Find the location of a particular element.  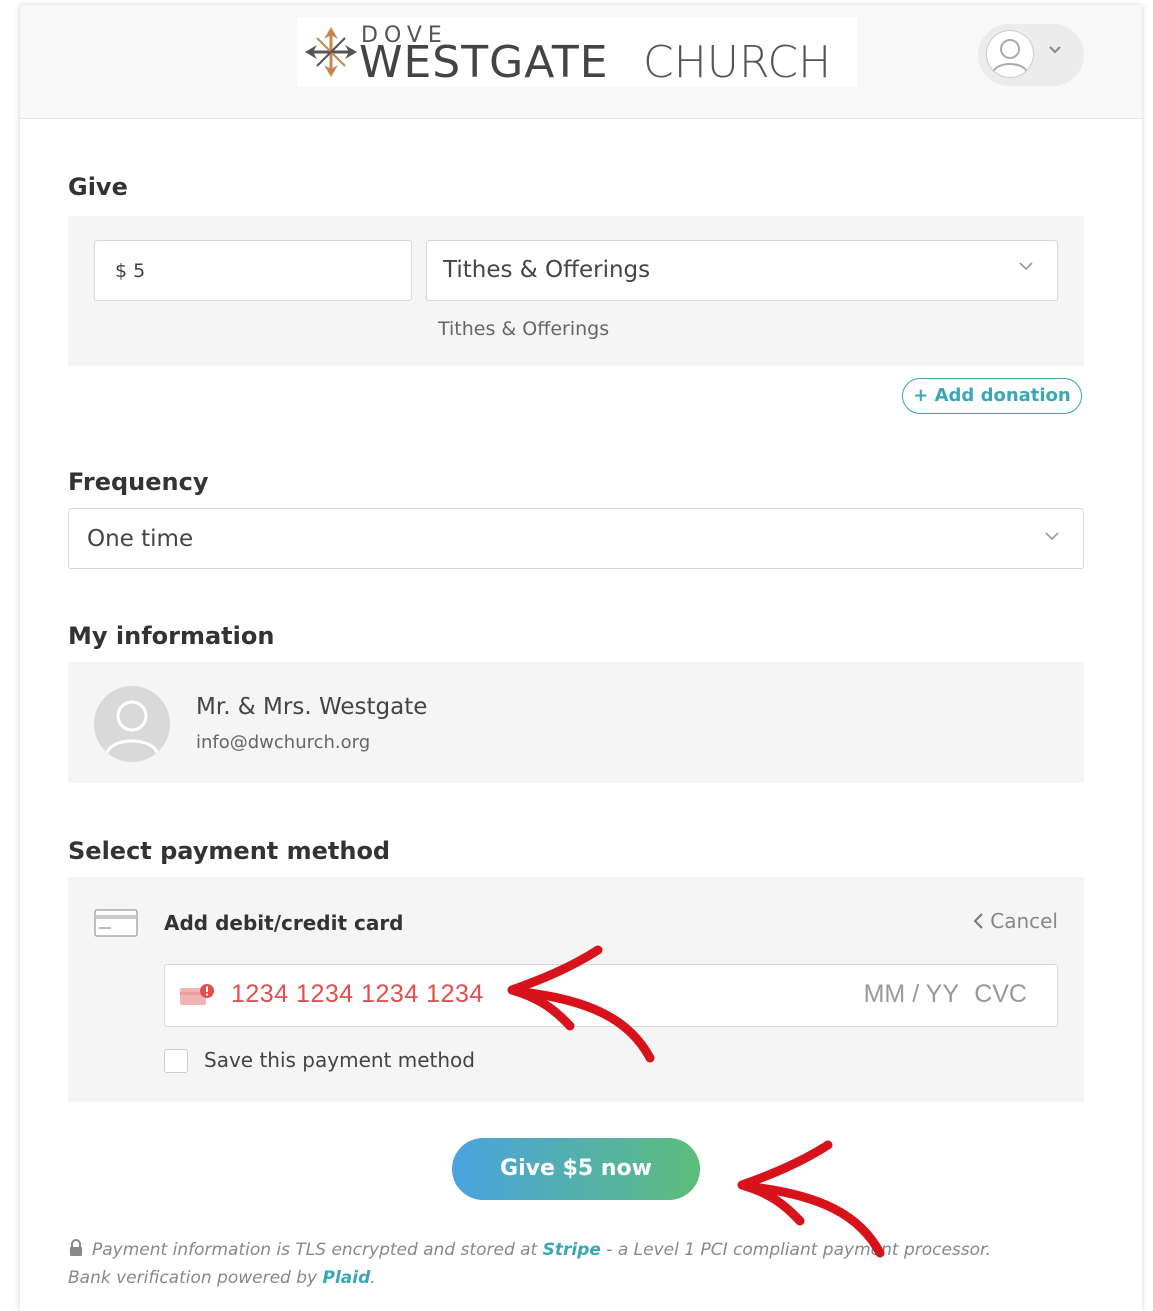

chevron-left-icon is located at coordinates (978, 921).